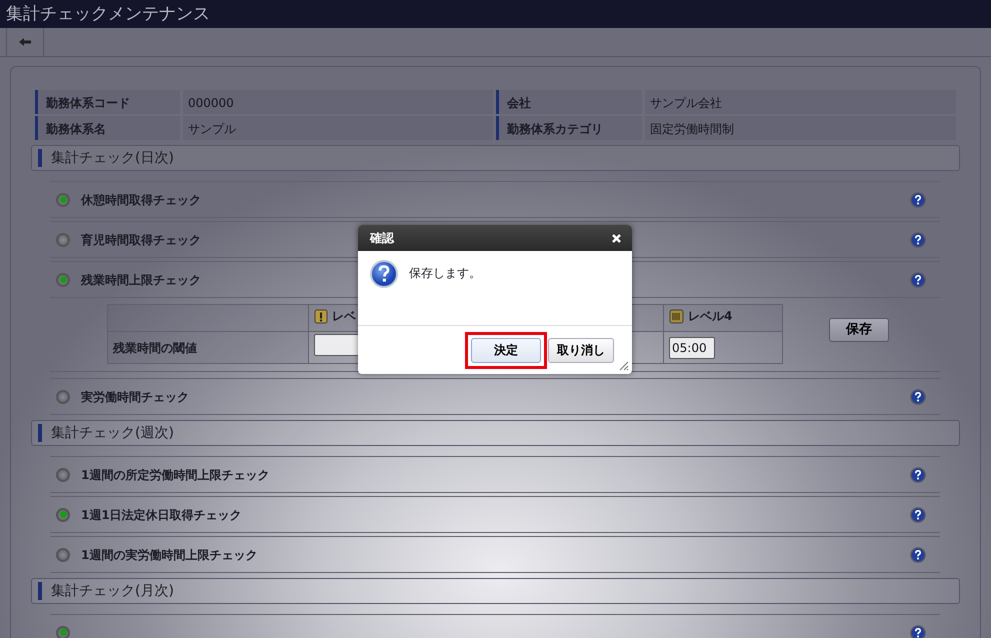 The image size is (991, 638). Describe the element at coordinates (141, 200) in the screenshot. I see `check-label: 休憩時間取得チェック` at that location.